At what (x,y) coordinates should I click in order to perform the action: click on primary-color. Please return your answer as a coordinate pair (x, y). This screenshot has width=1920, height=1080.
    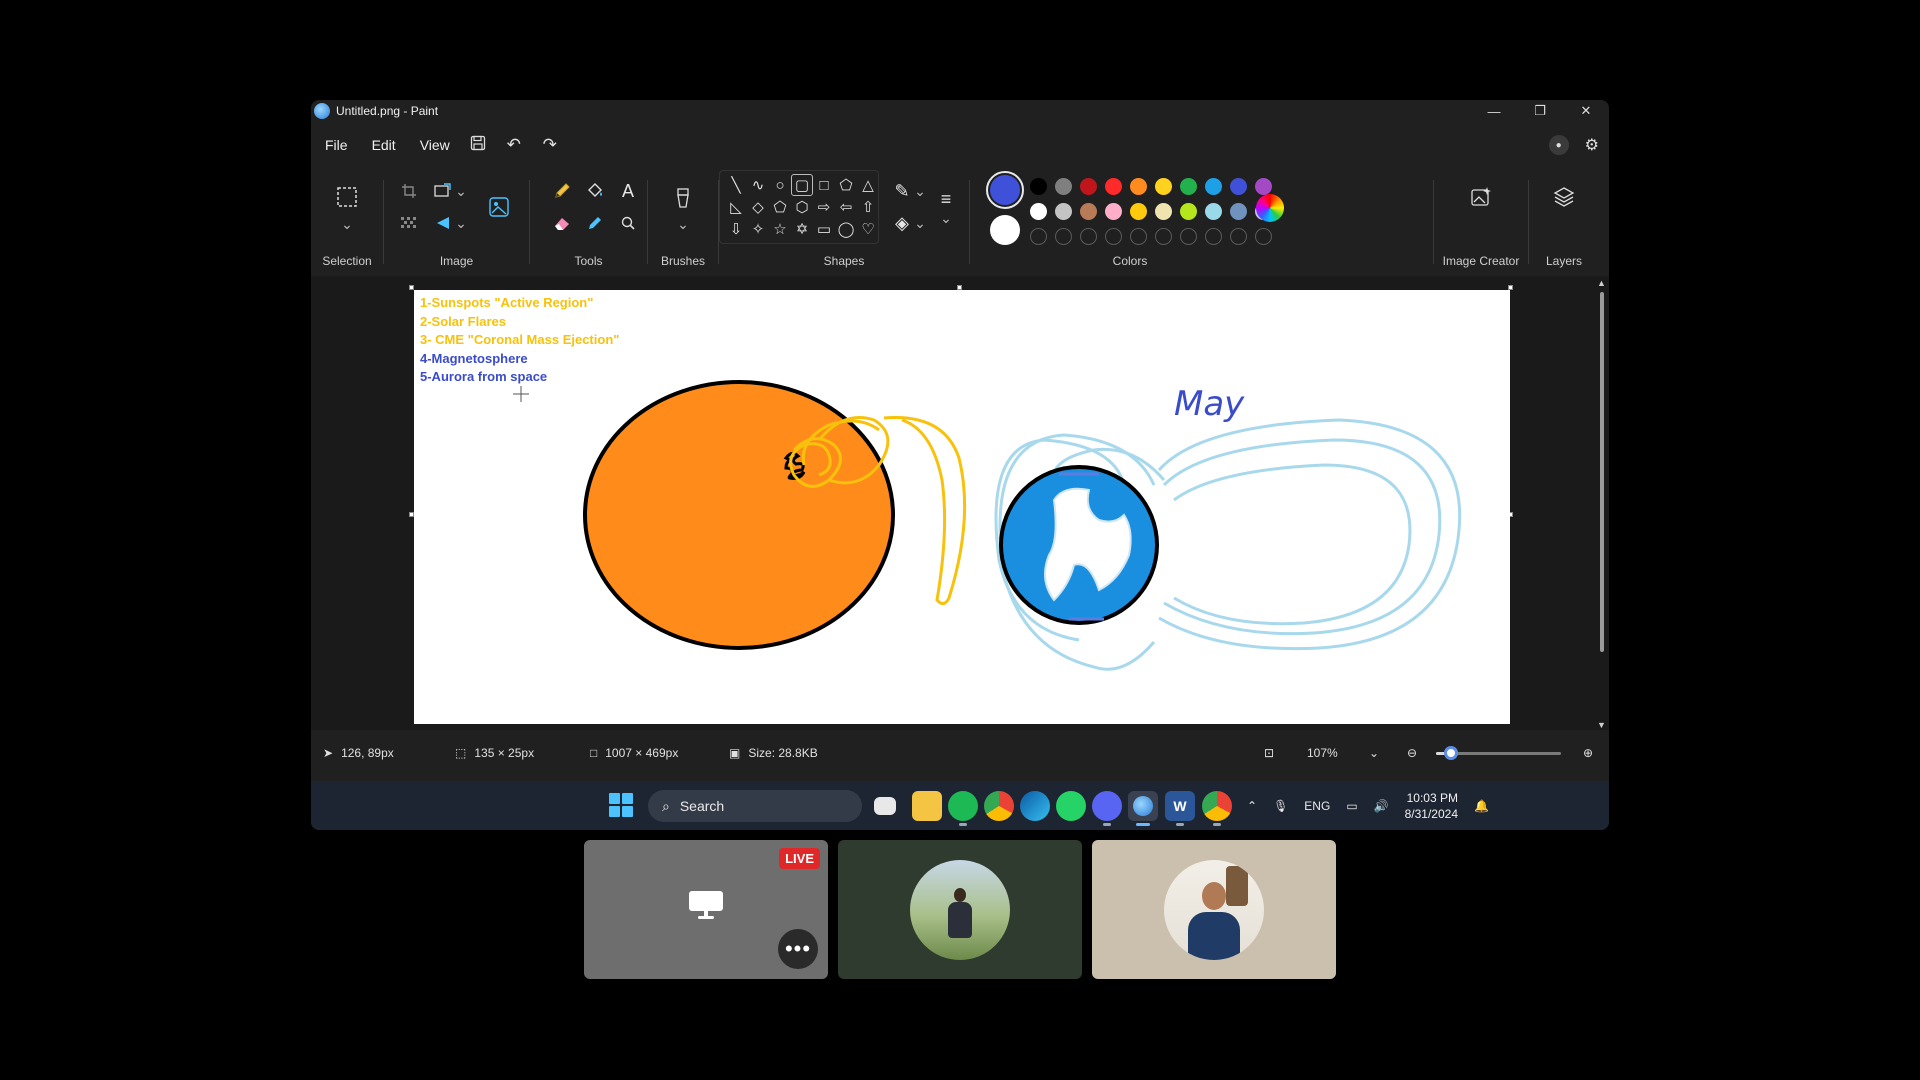
    Looking at the image, I should click on (1005, 190).